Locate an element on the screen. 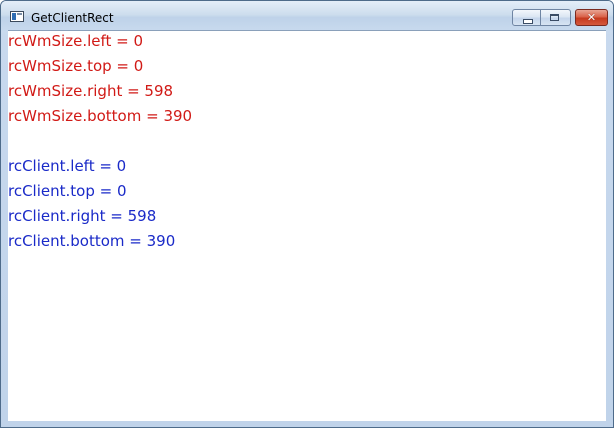 The width and height of the screenshot is (614, 428). wmsize-right-text: rcWmSize.right = 598 is located at coordinates (91, 91).